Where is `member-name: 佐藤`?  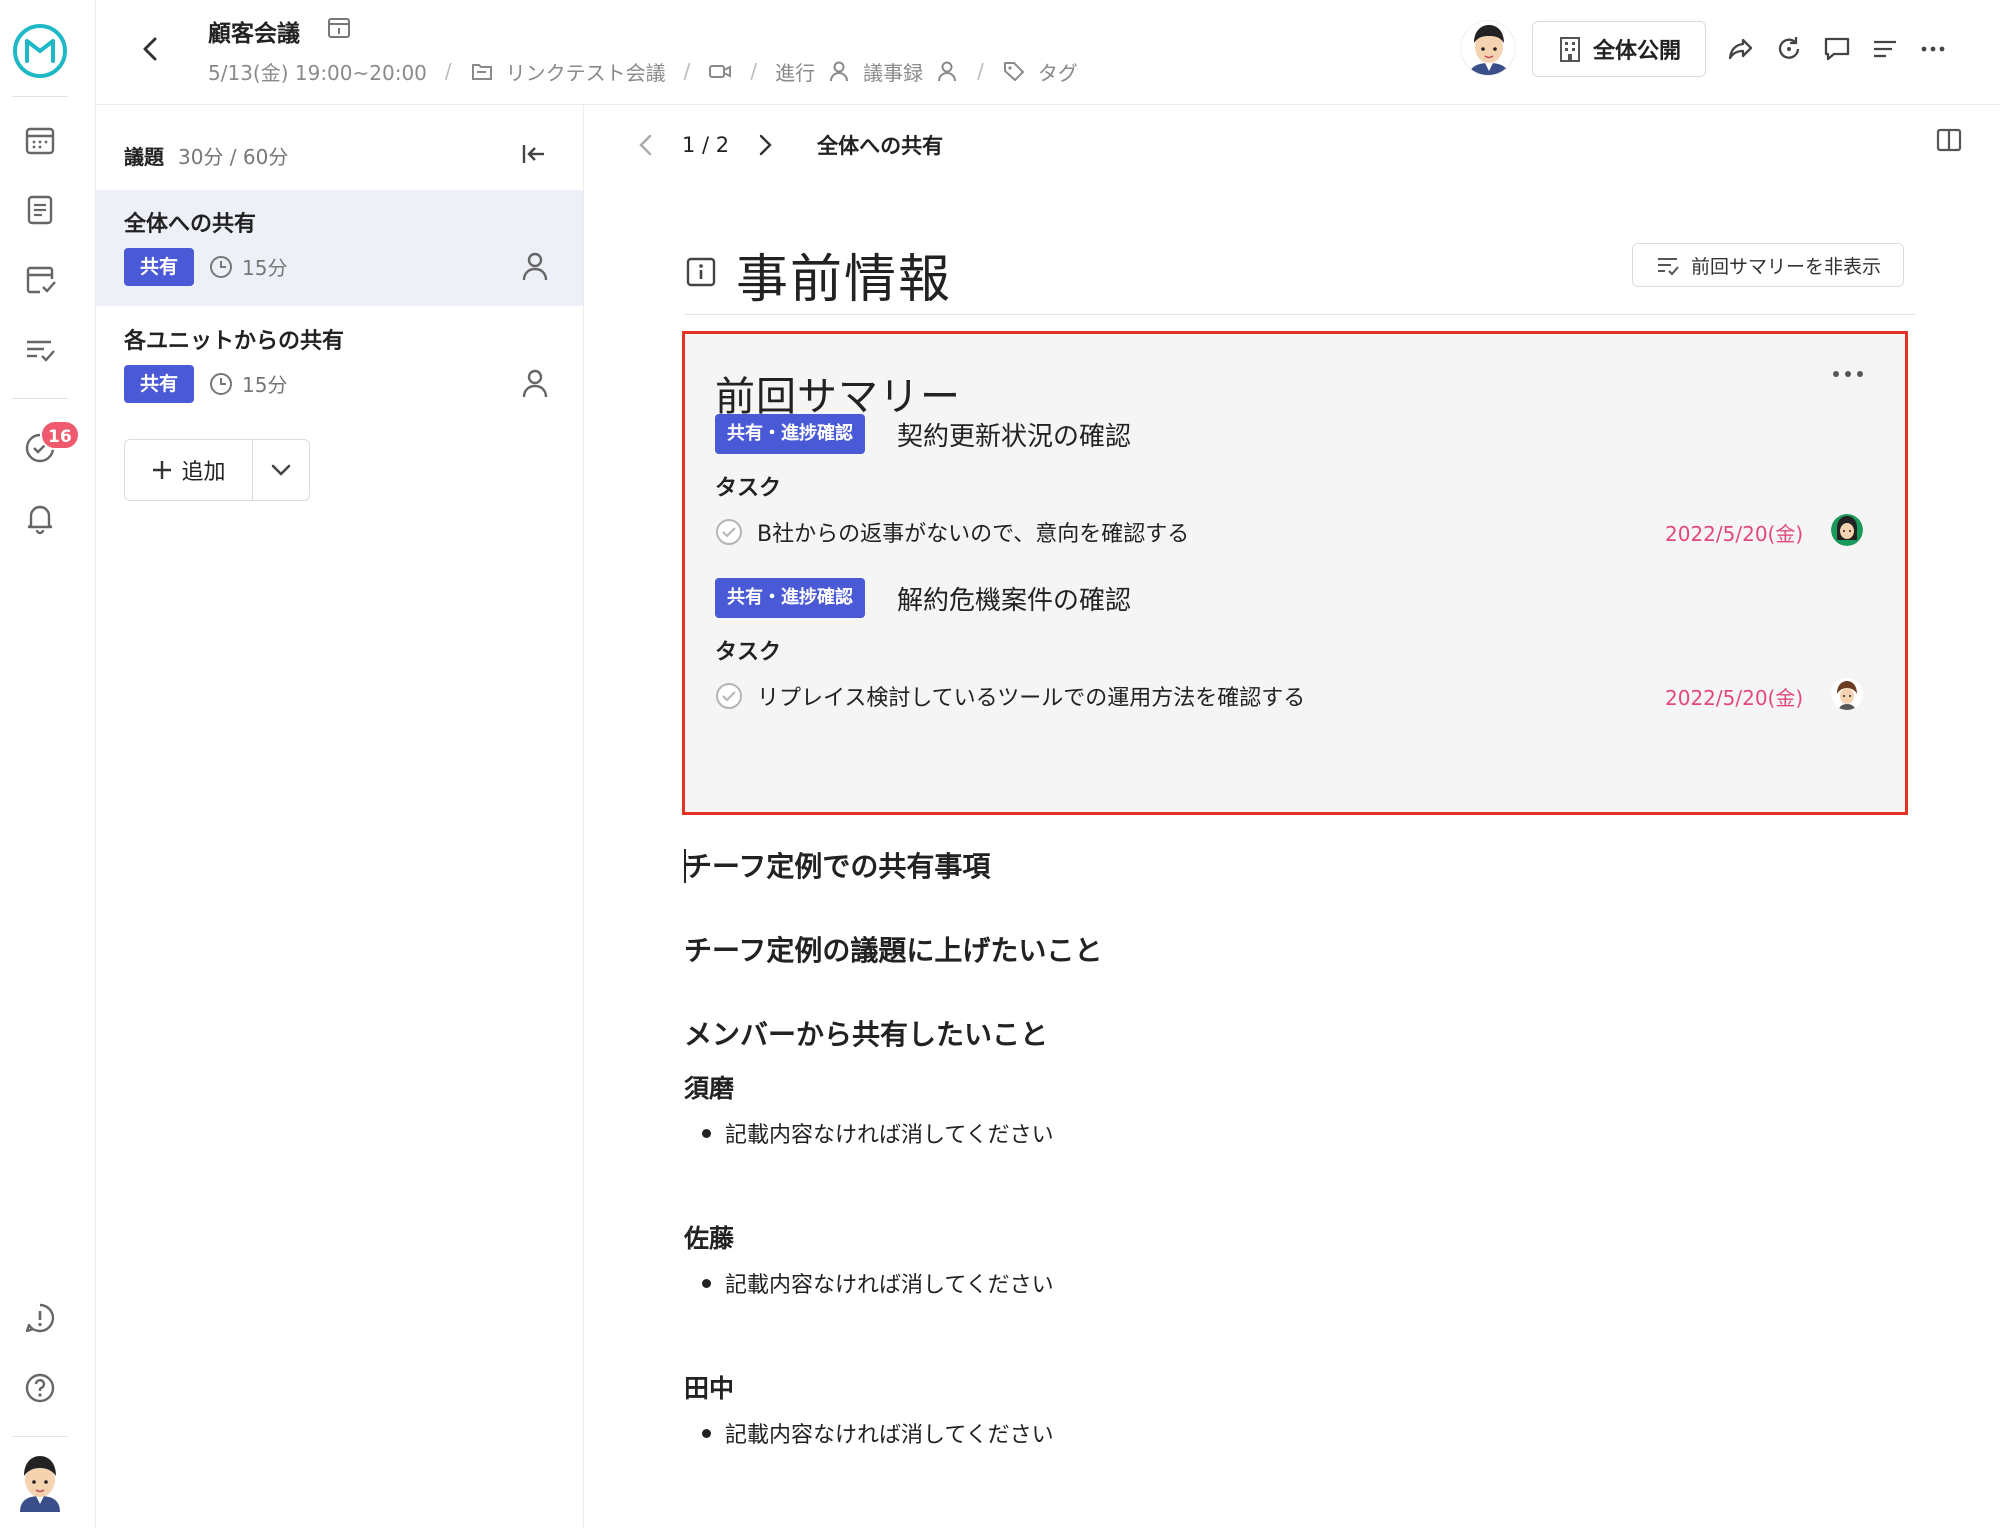
member-name: 佐藤 is located at coordinates (709, 1237).